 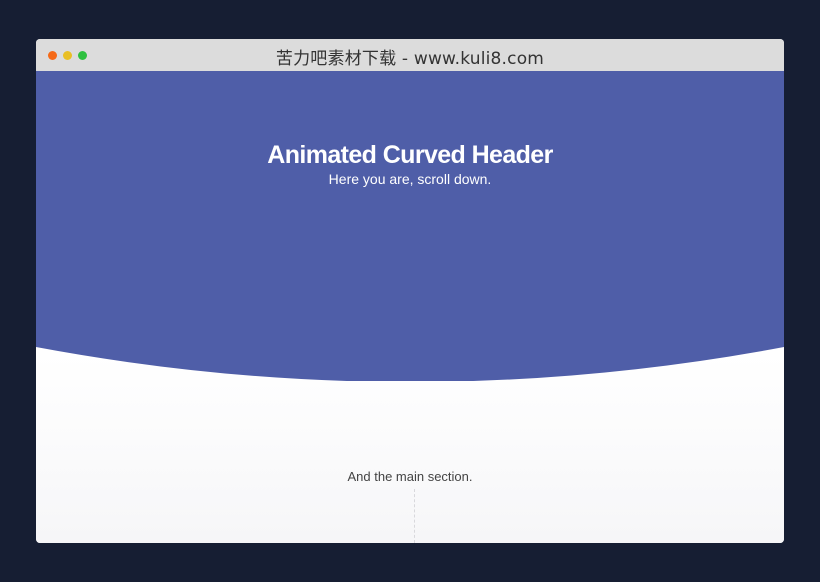 I want to click on window-titlebar: 苦力吧素材下载 - www.kuli8.com, so click(x=410, y=55).